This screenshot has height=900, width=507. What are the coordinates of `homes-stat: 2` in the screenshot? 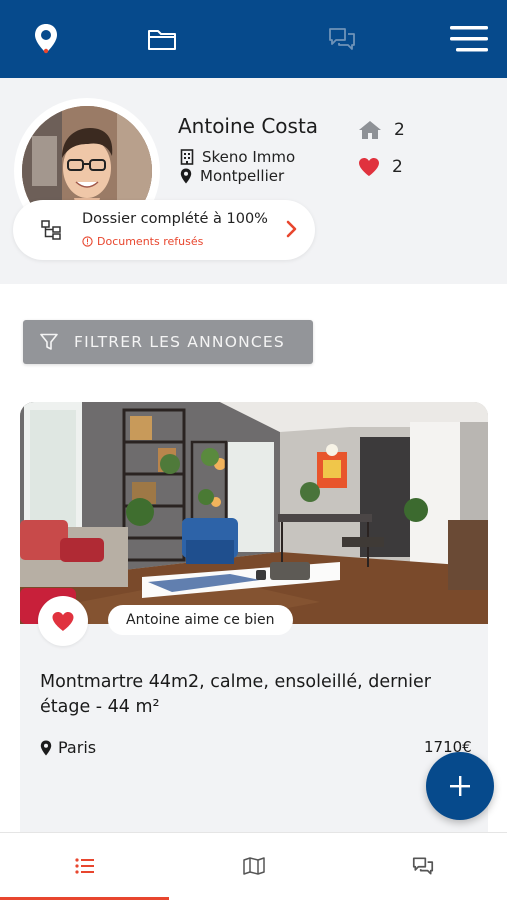 It's located at (381, 130).